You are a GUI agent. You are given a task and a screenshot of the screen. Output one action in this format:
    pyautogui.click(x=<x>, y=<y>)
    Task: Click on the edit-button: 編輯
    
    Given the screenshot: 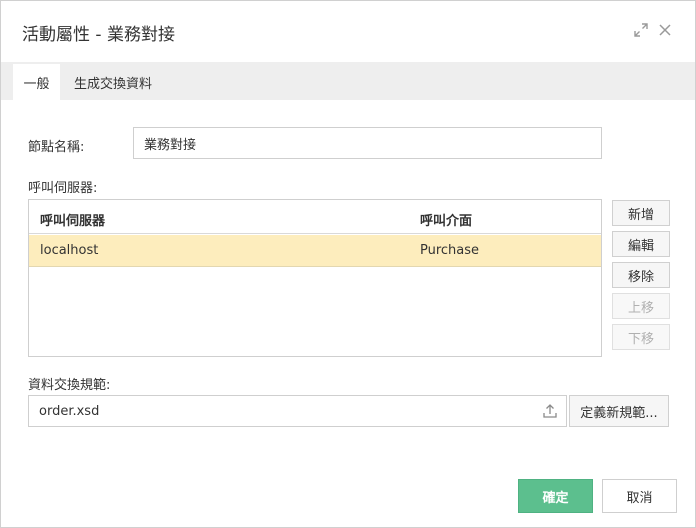 What is the action you would take?
    pyautogui.click(x=641, y=244)
    